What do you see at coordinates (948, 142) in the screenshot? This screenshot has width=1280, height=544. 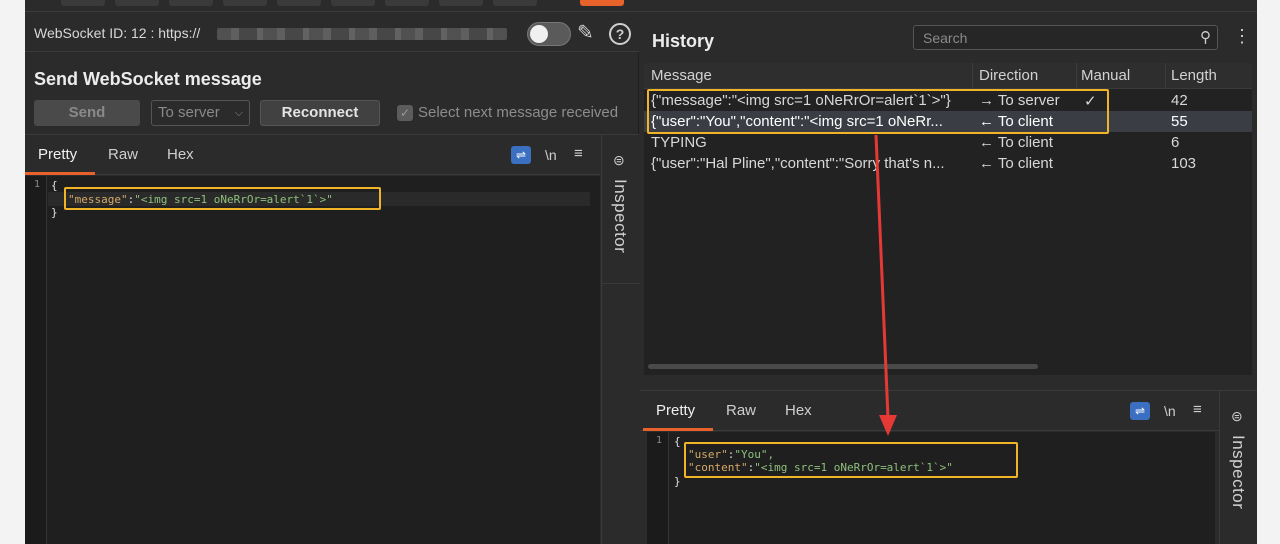 I see `table-row: TYPING ← To client 6` at bounding box center [948, 142].